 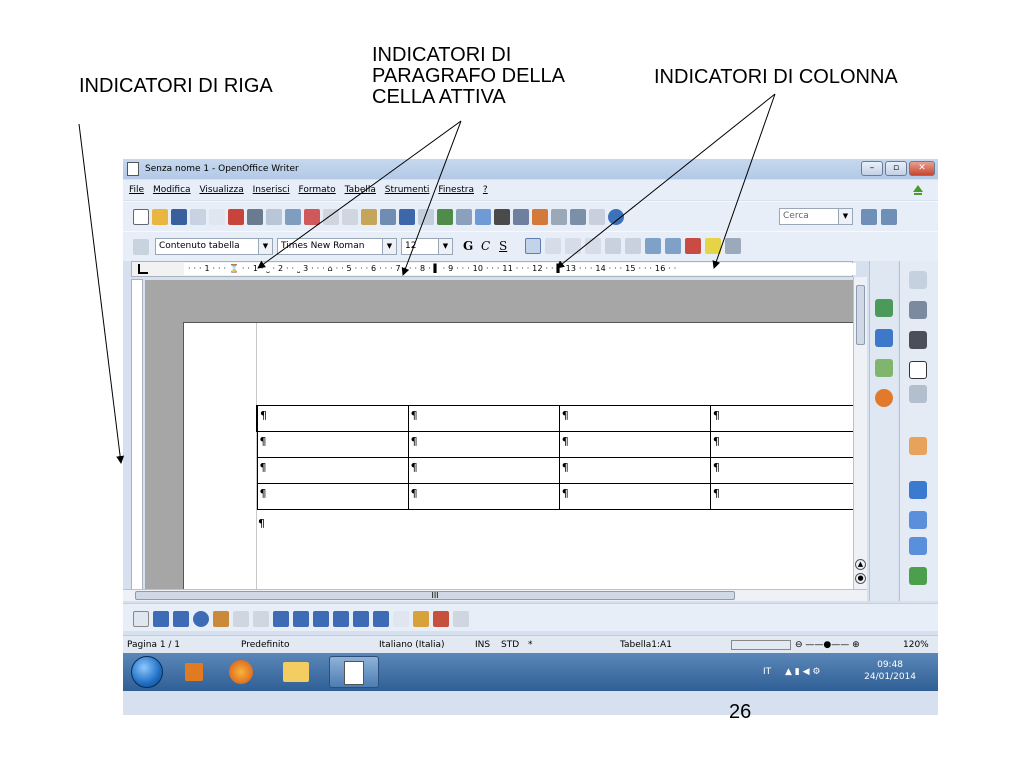 I want to click on extrusion-icon, so click(x=461, y=619).